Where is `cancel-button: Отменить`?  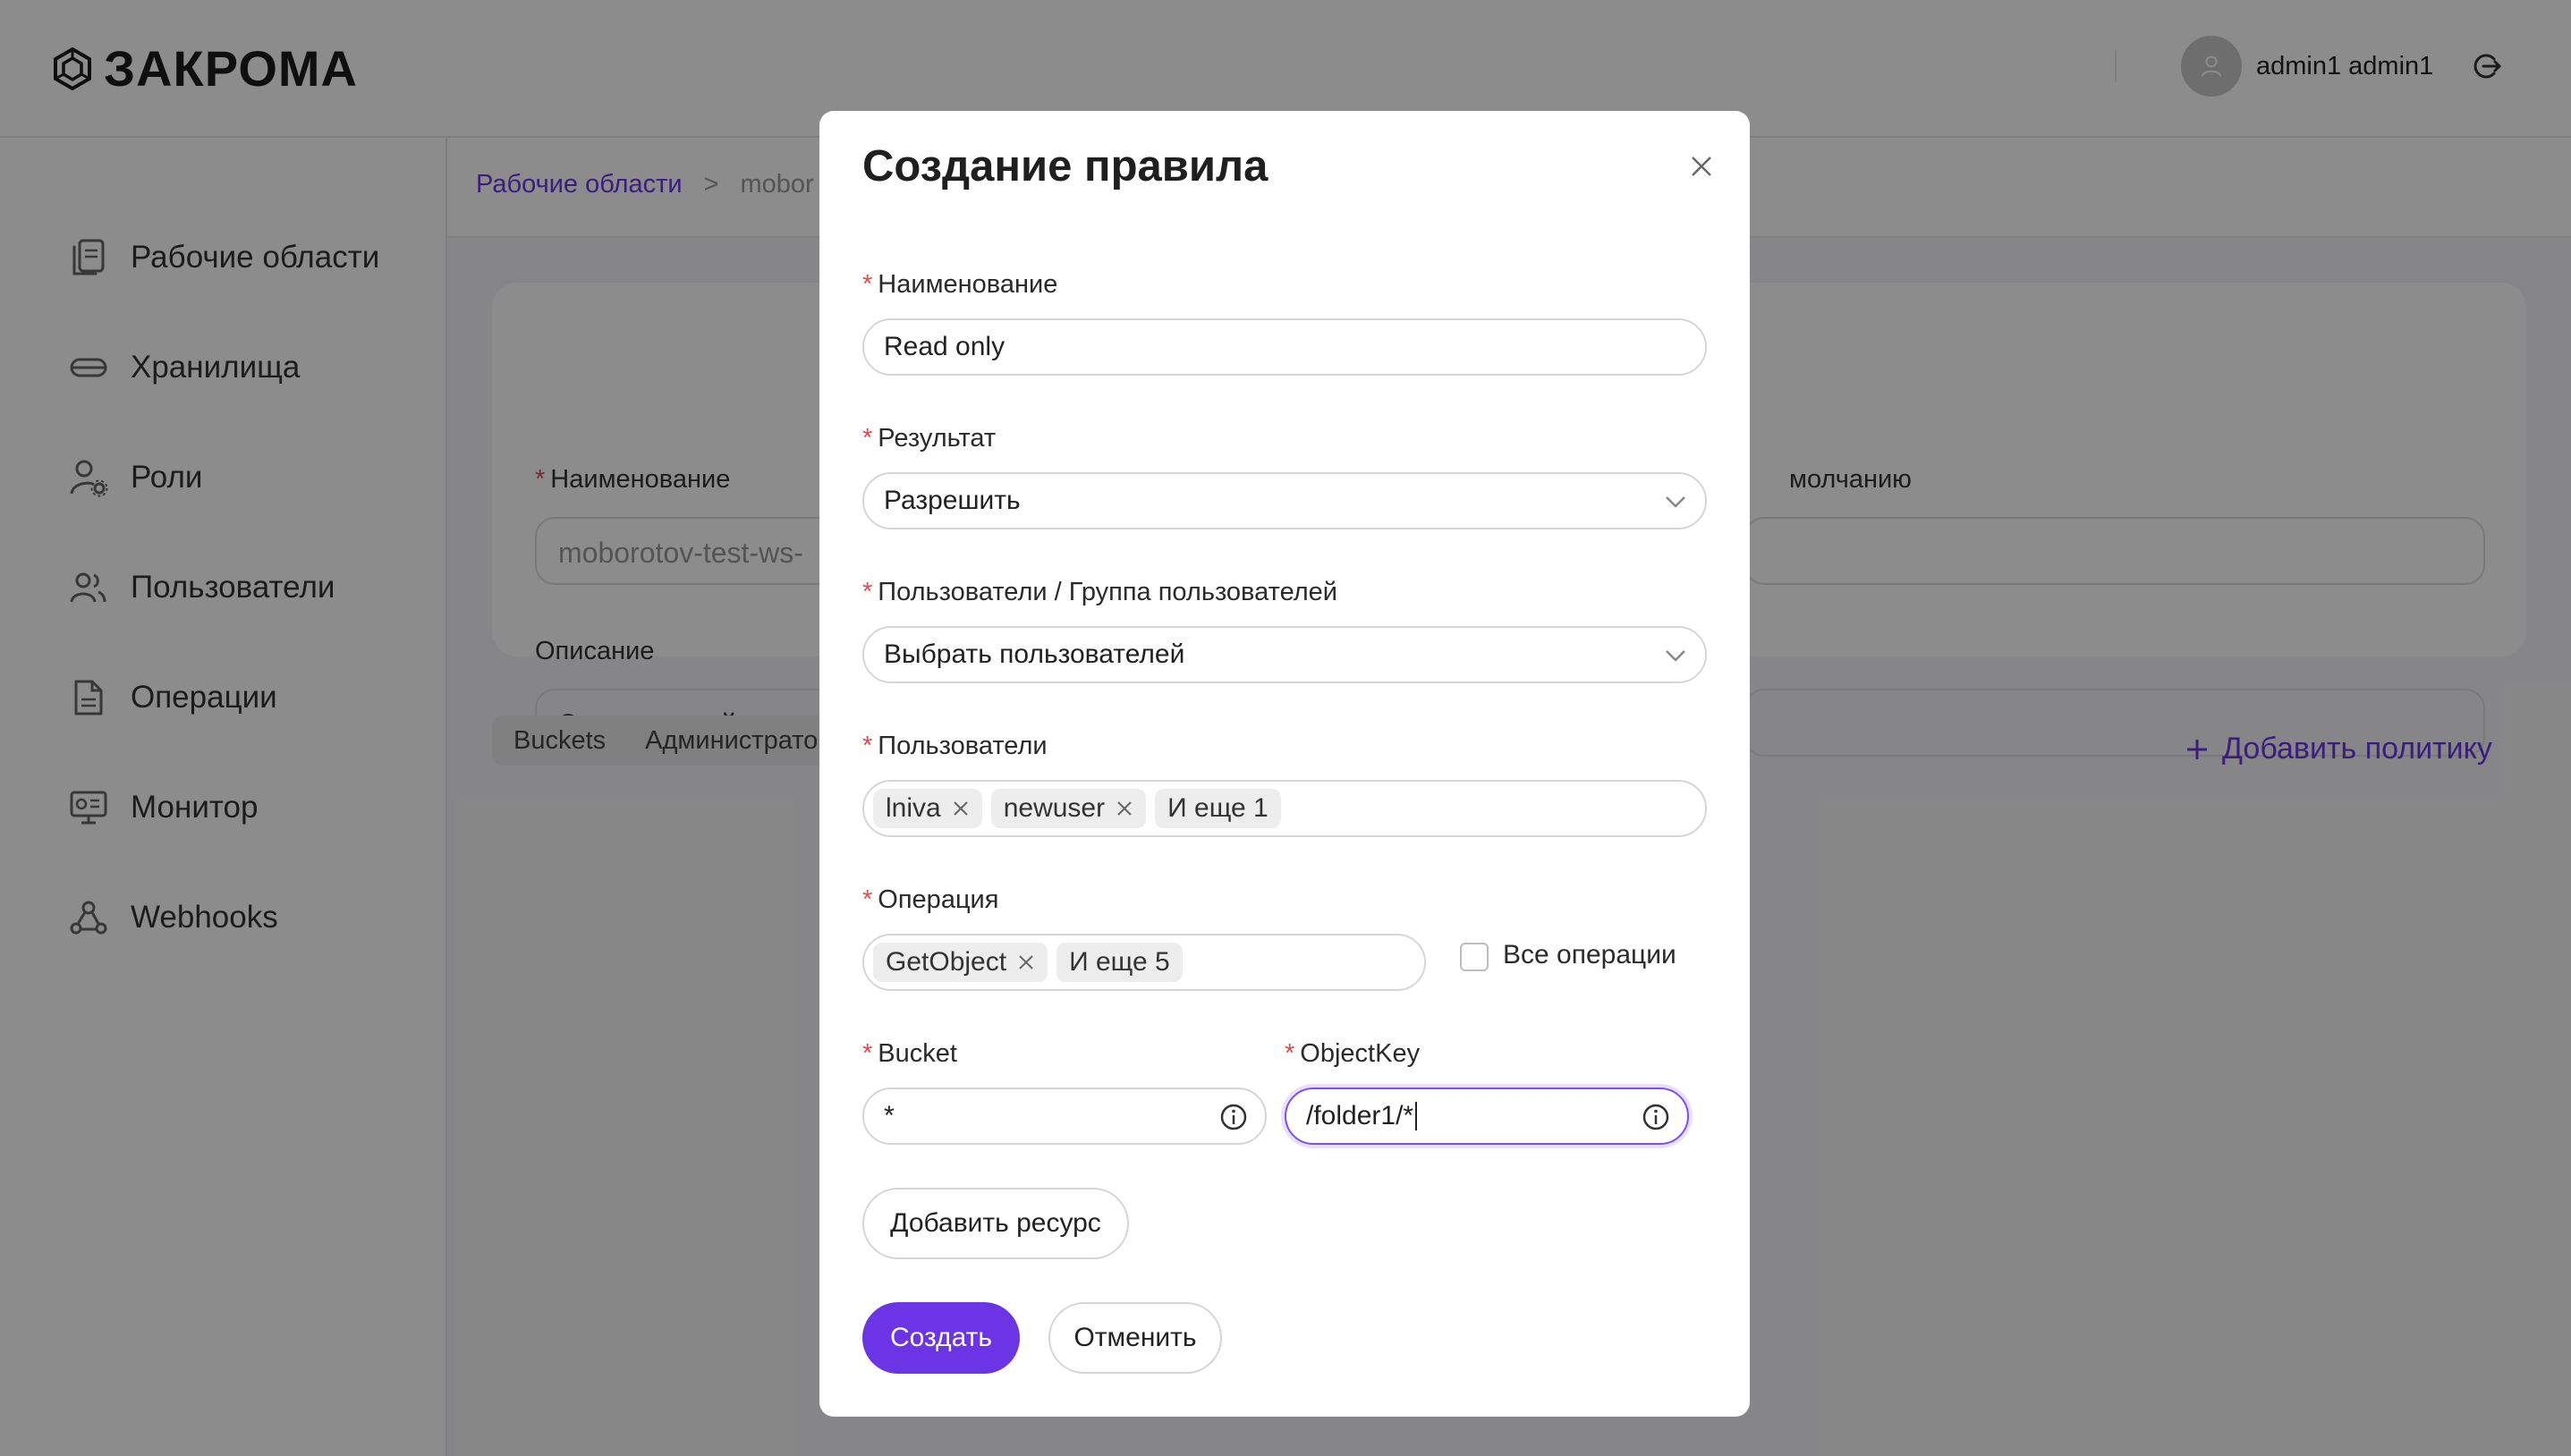
cancel-button: Отменить is located at coordinates (1135, 1338).